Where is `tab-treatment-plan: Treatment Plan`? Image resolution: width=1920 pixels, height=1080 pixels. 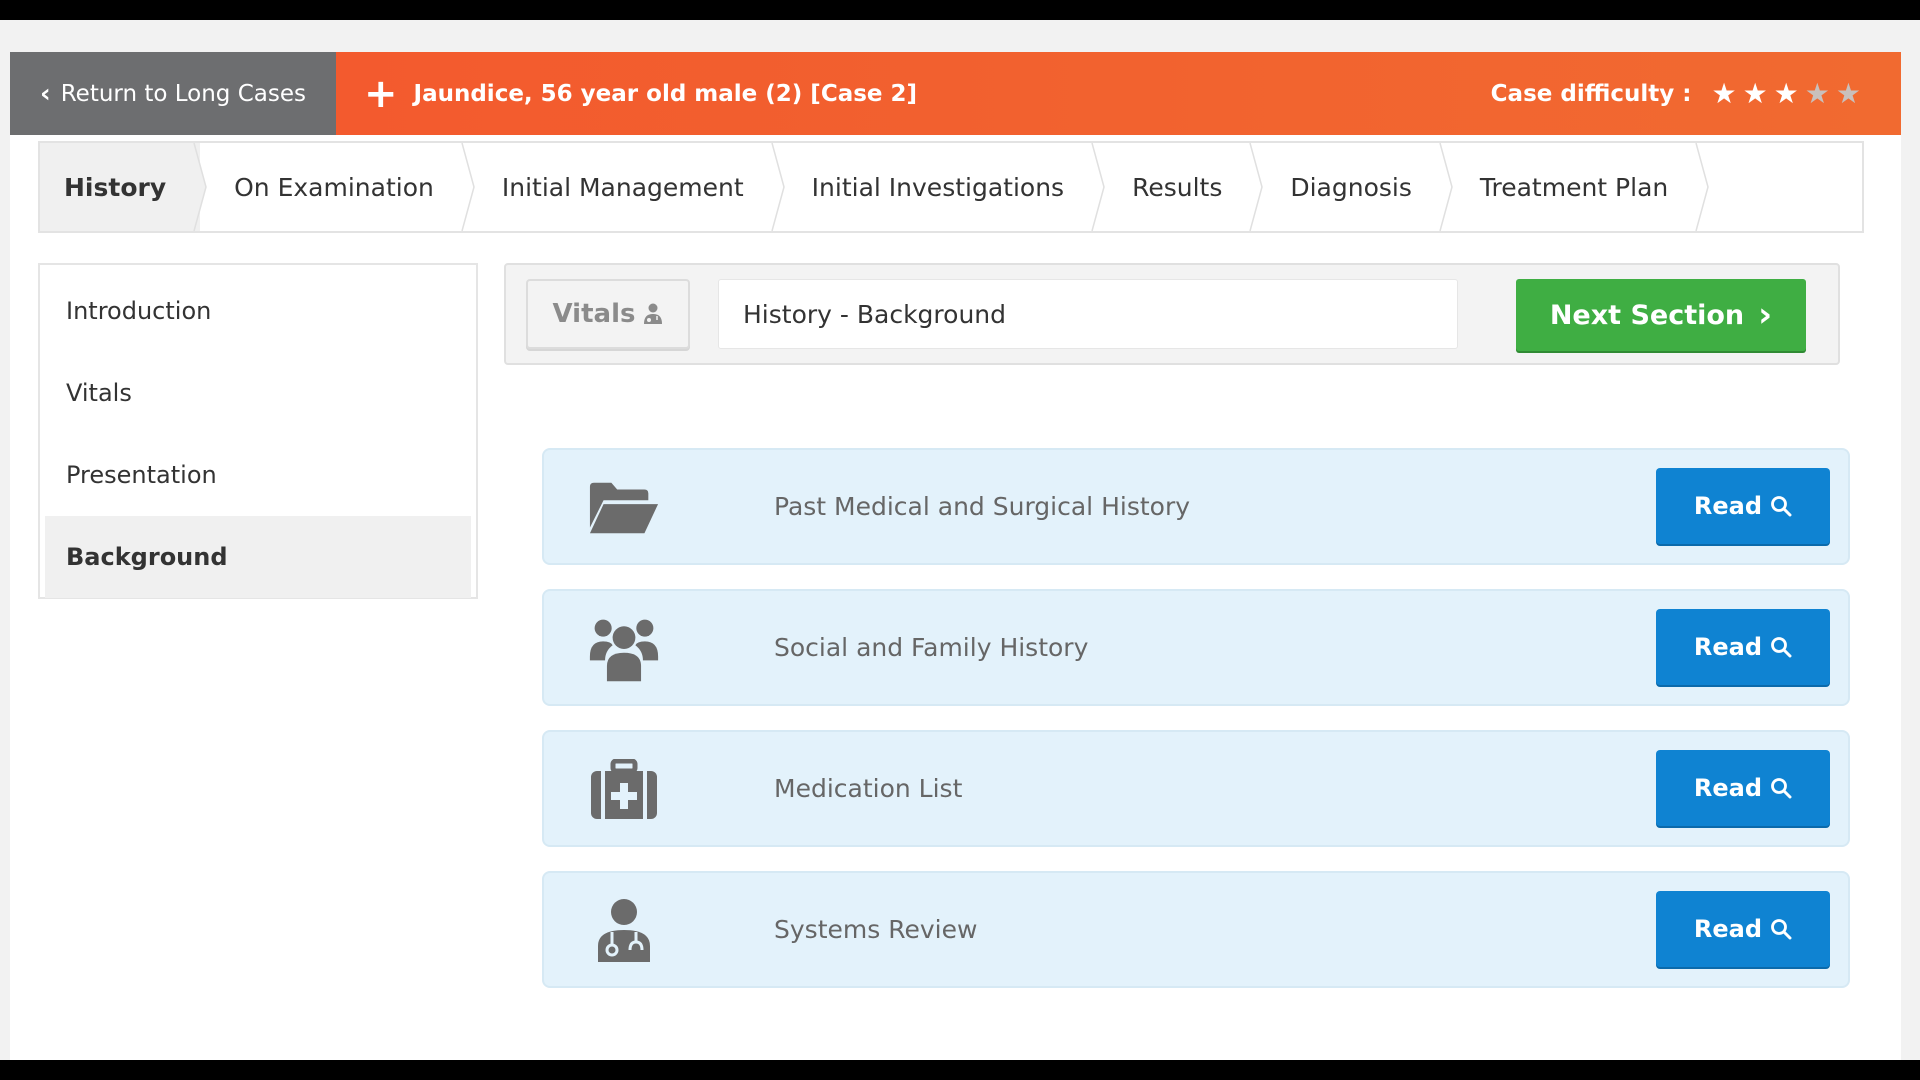 tab-treatment-plan: Treatment Plan is located at coordinates (1578, 187).